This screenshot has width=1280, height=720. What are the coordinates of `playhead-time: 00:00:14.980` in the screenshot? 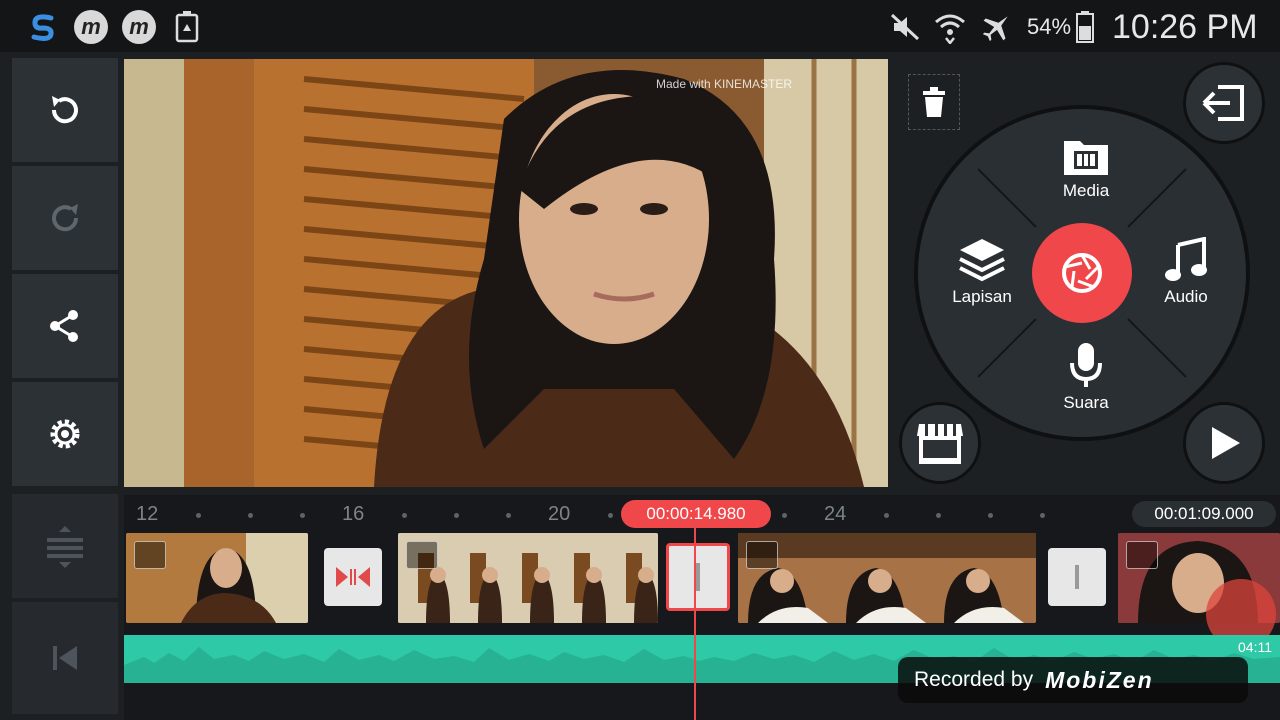 It's located at (696, 514).